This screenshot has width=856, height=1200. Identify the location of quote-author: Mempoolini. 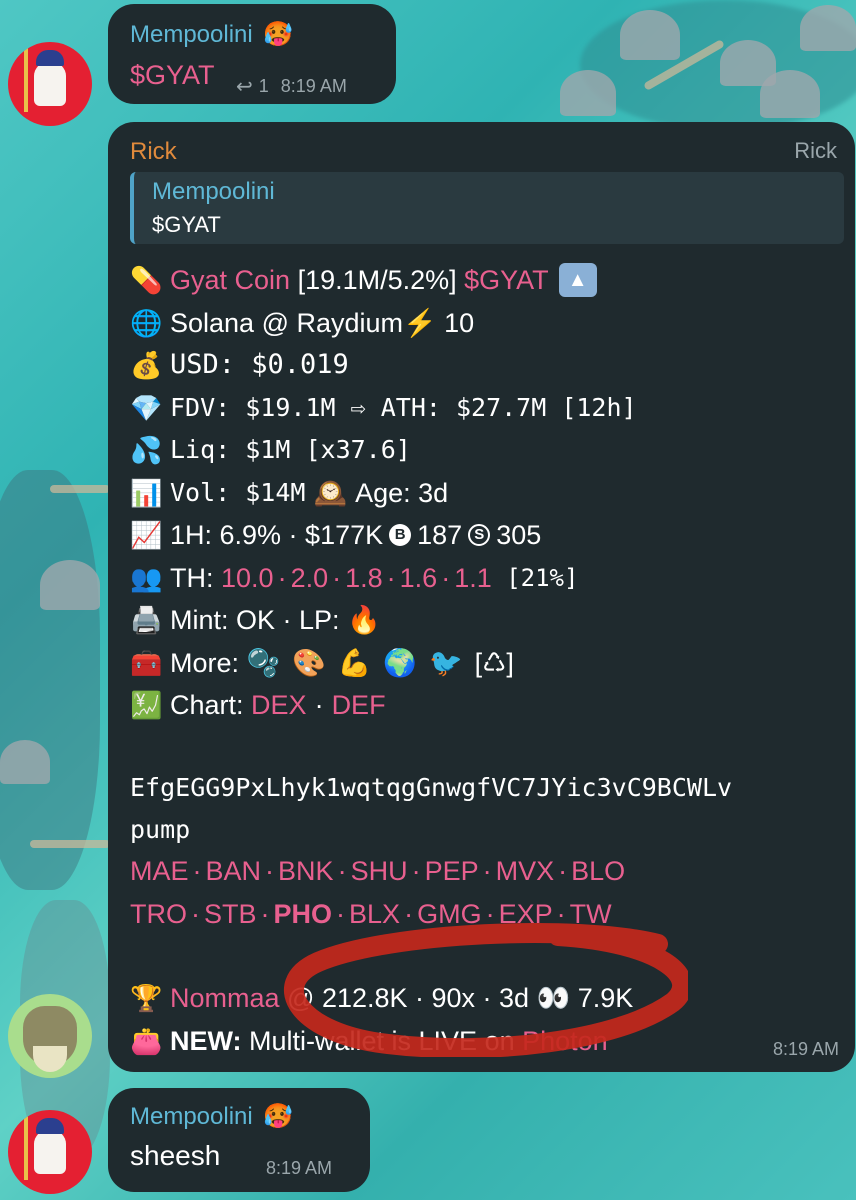
(213, 191).